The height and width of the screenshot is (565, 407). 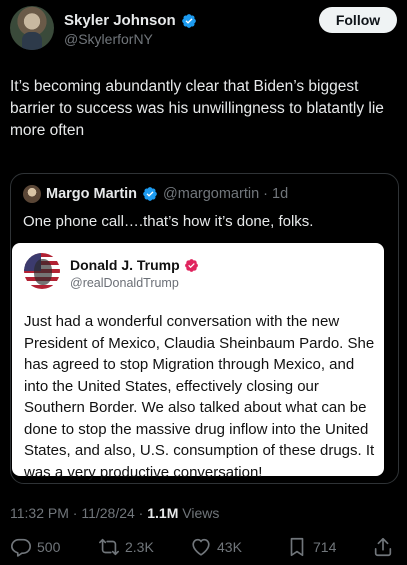 I want to click on bookmark-count: 714, so click(x=325, y=547).